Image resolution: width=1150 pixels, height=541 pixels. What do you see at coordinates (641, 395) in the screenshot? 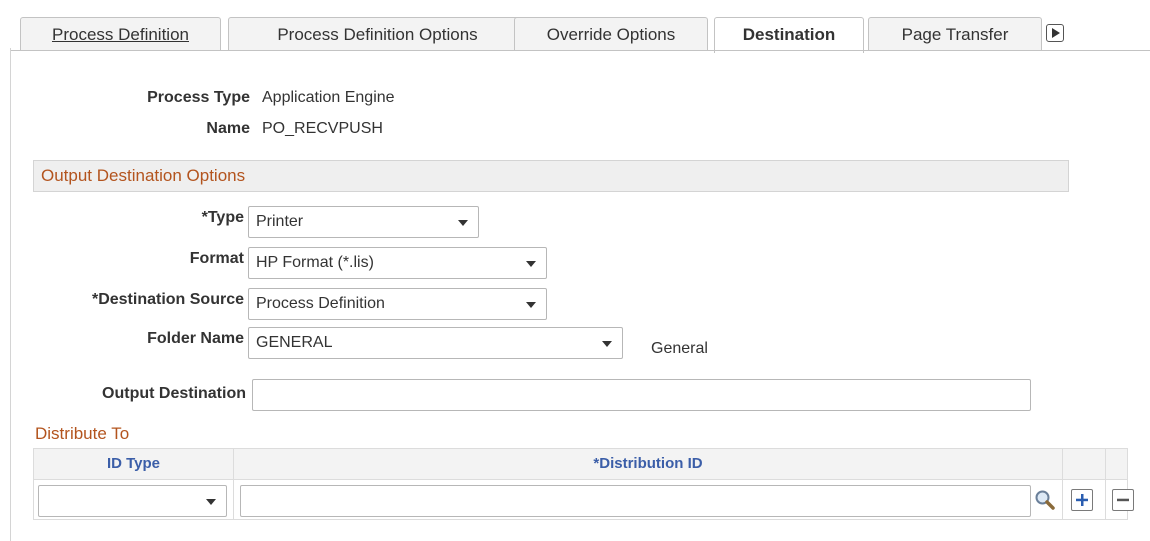
I see `output-destination-input` at bounding box center [641, 395].